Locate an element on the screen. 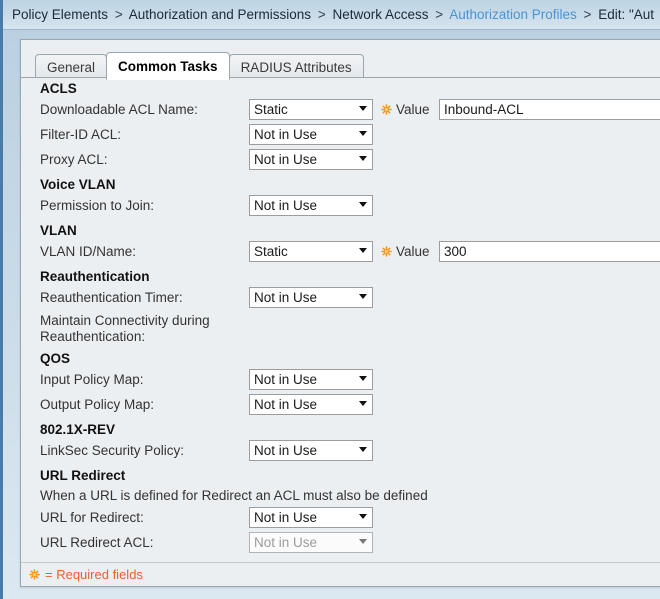 This screenshot has width=660, height=599. label-filter-id-acl: Filter-ID ACL: is located at coordinates (81, 134).